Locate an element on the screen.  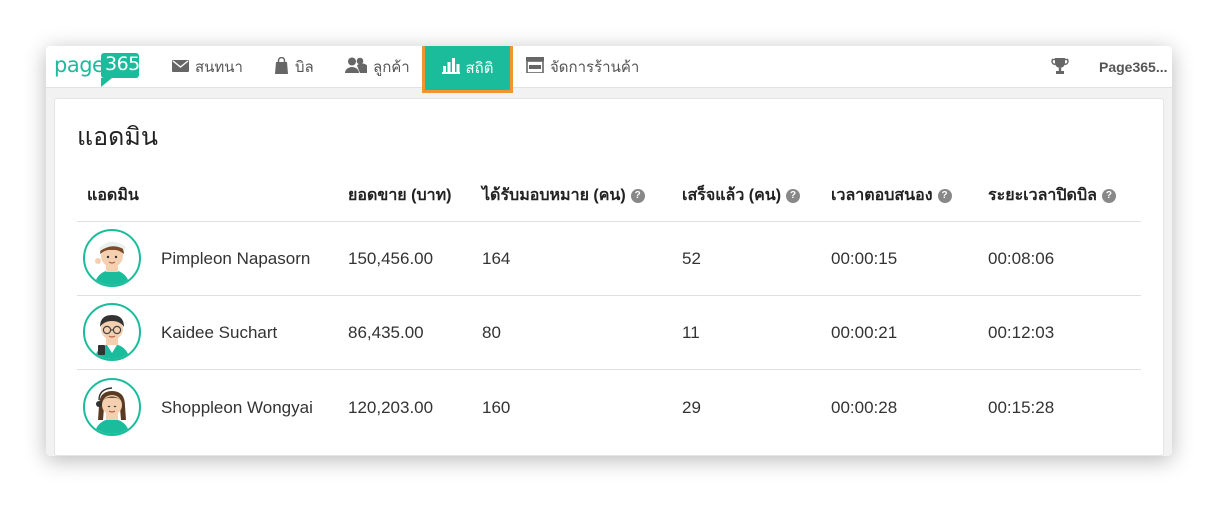
logo-badge: 365 is located at coordinates (120, 70).